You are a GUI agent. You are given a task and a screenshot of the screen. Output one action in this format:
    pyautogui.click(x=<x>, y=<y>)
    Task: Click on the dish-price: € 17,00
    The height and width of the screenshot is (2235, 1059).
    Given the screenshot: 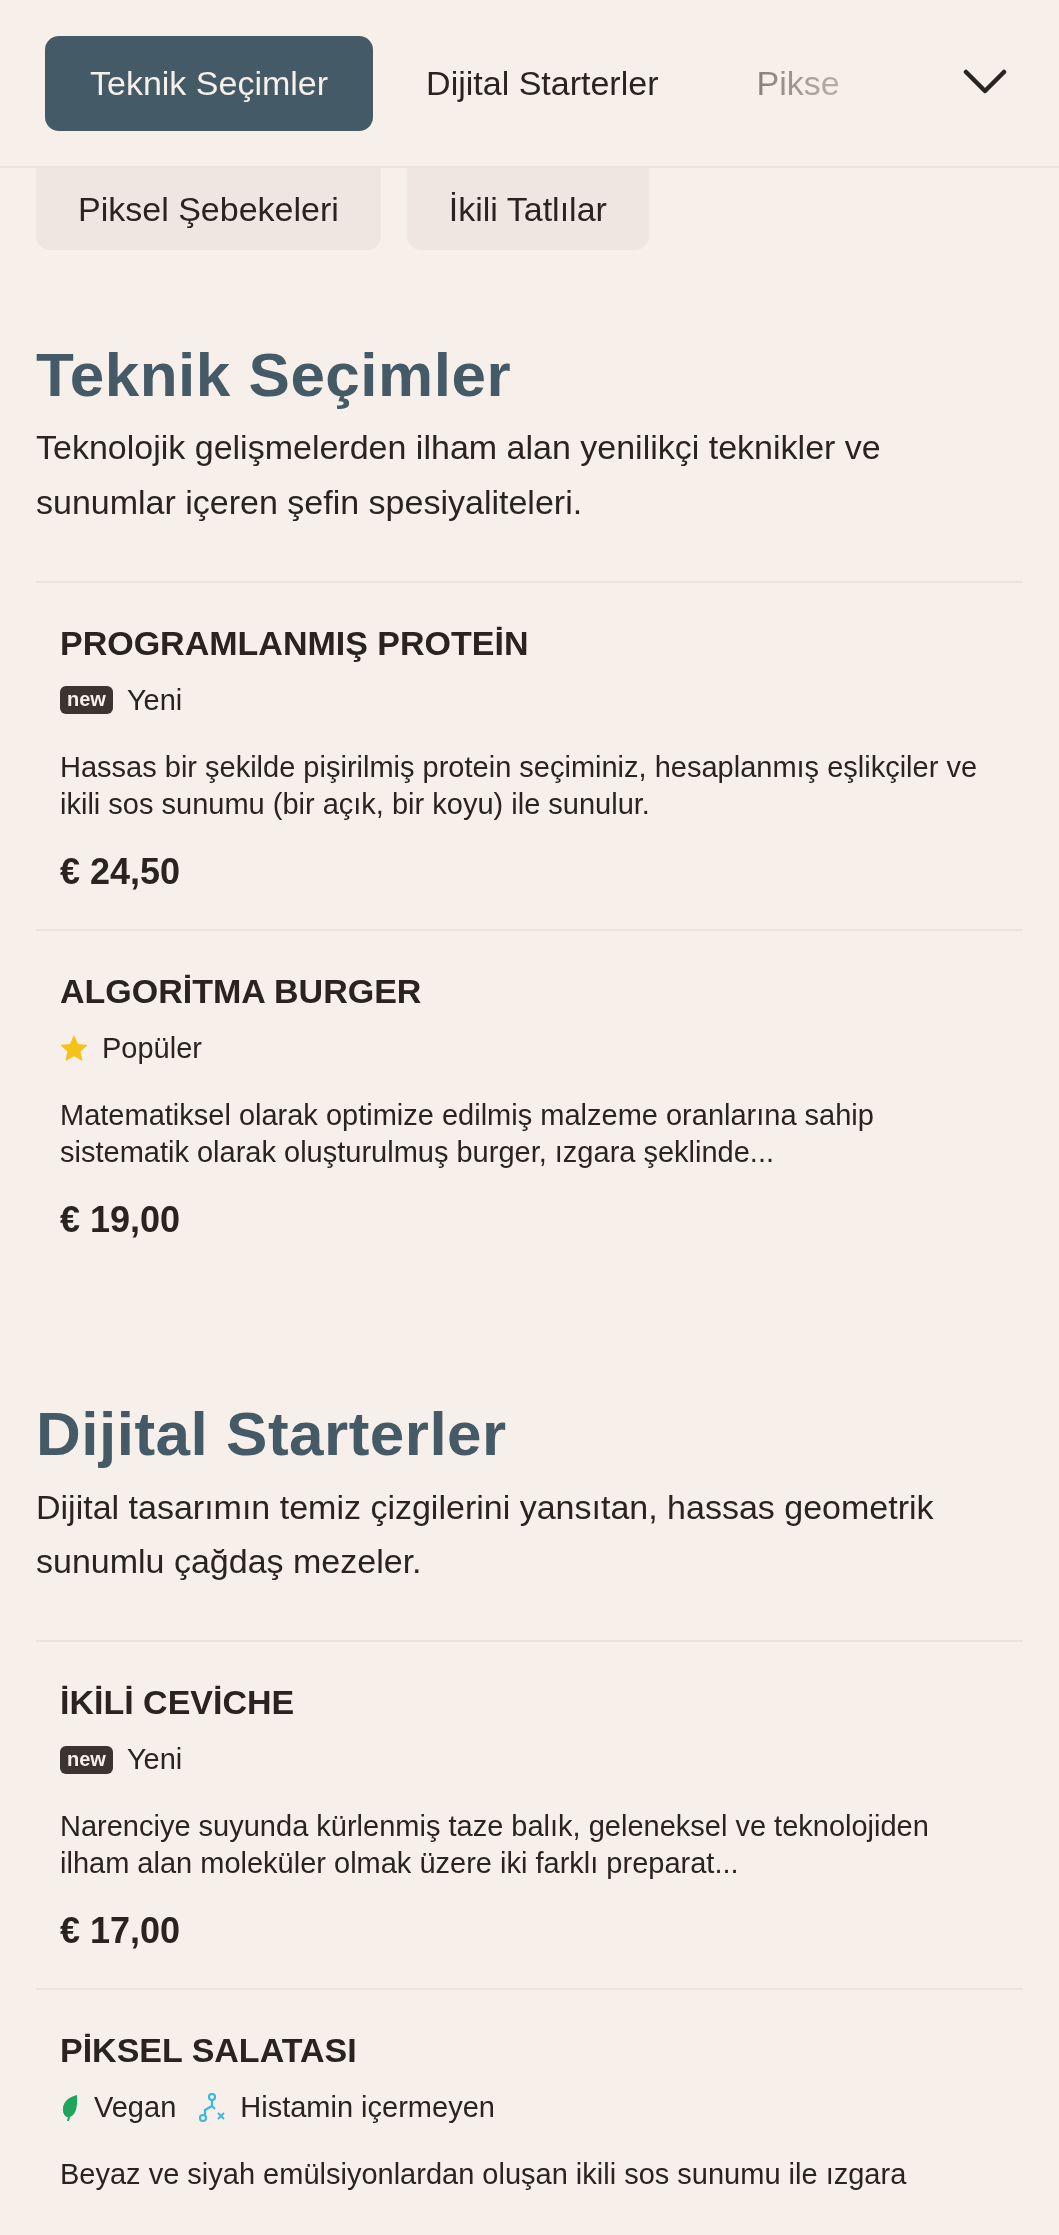 What is the action you would take?
    pyautogui.click(x=121, y=1931)
    